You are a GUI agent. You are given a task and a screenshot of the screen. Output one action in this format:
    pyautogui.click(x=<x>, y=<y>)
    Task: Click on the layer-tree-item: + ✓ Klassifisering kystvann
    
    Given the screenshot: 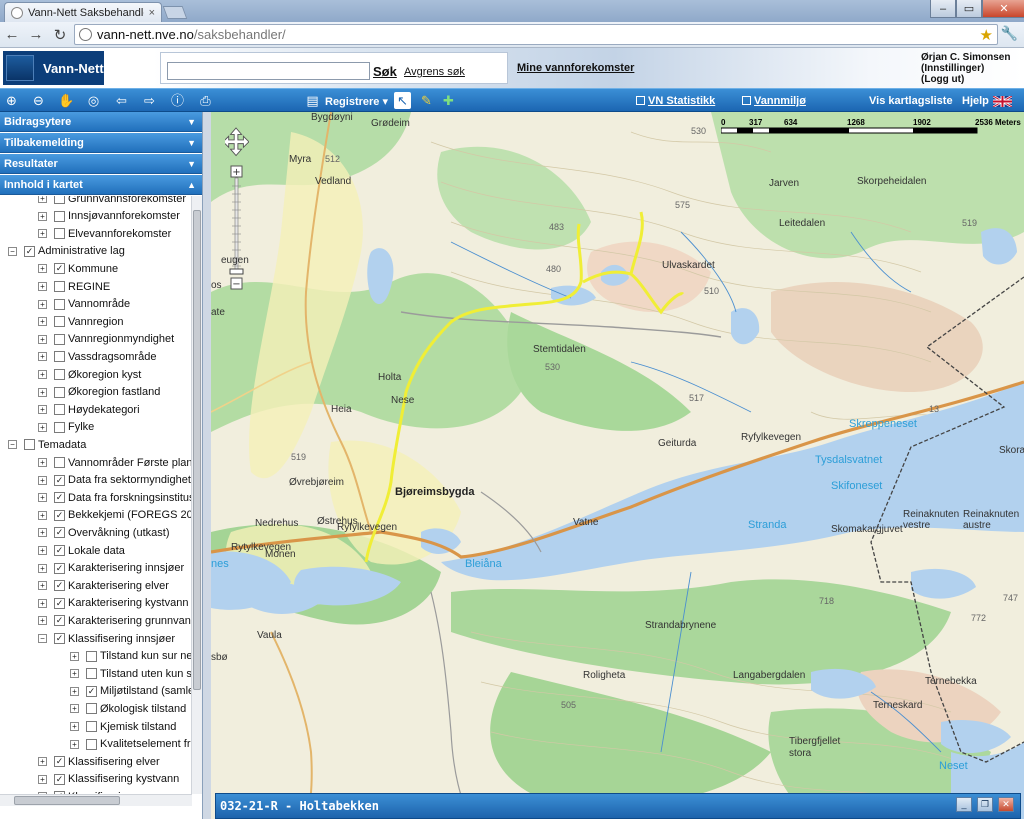 What is the action you would take?
    pyautogui.click(x=108, y=779)
    